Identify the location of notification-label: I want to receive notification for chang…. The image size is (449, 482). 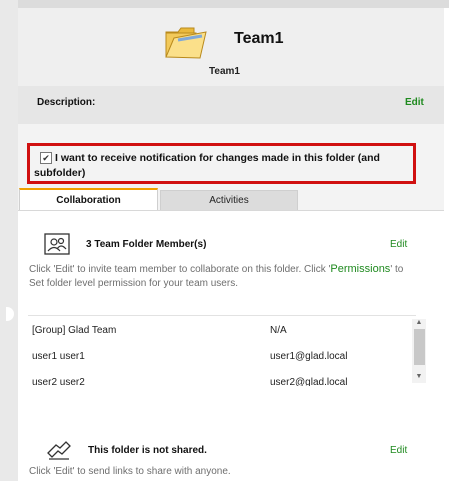
(207, 165).